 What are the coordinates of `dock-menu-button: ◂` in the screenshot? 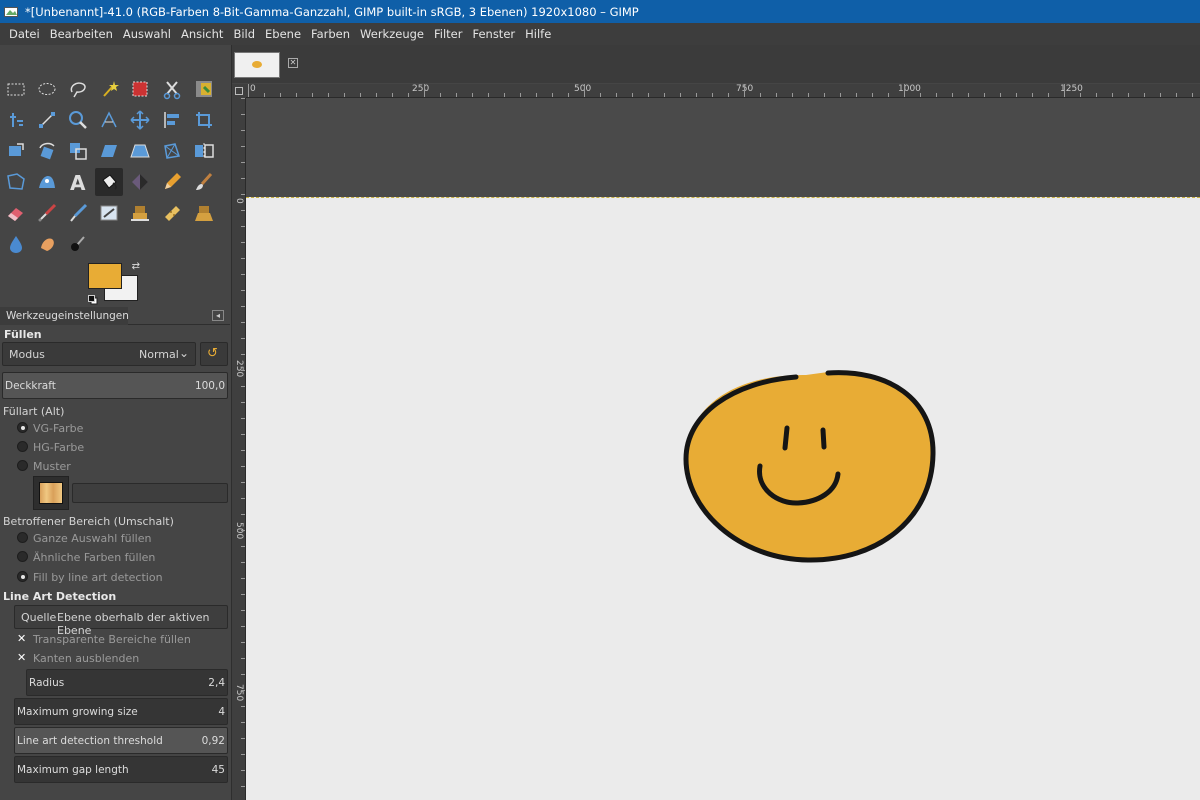 It's located at (218, 315).